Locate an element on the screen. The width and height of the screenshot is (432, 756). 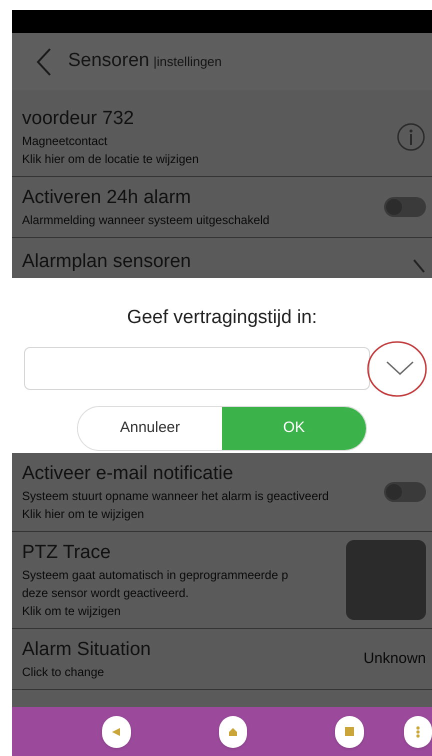
item-description: Klik om te wijzigen is located at coordinates (72, 611).